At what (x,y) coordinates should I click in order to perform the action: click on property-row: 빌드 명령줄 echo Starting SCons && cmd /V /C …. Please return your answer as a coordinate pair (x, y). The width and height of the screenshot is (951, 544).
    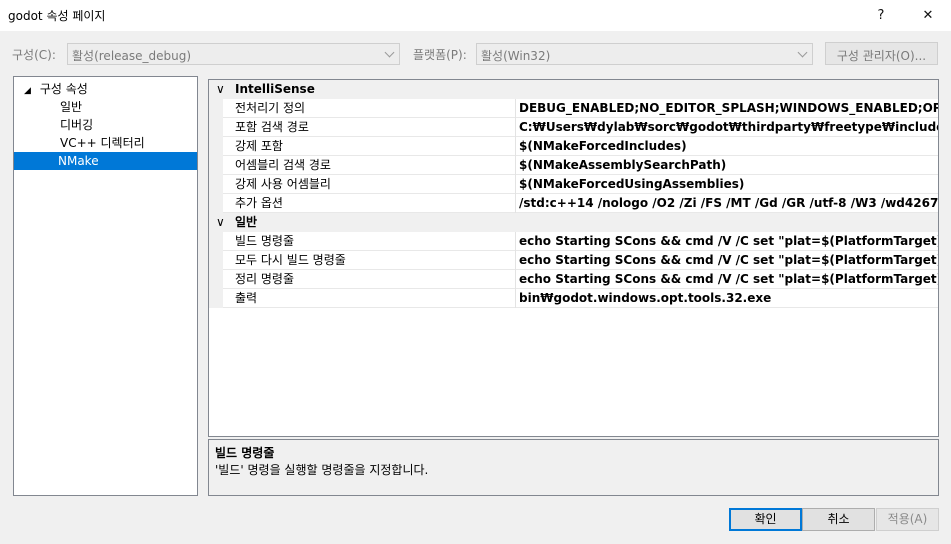
    Looking at the image, I should click on (573, 241).